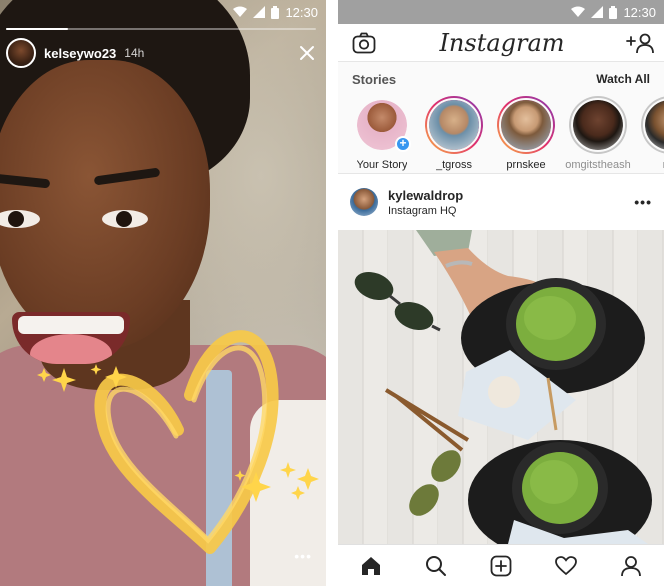  I want to click on camera-icon, so click(364, 43).